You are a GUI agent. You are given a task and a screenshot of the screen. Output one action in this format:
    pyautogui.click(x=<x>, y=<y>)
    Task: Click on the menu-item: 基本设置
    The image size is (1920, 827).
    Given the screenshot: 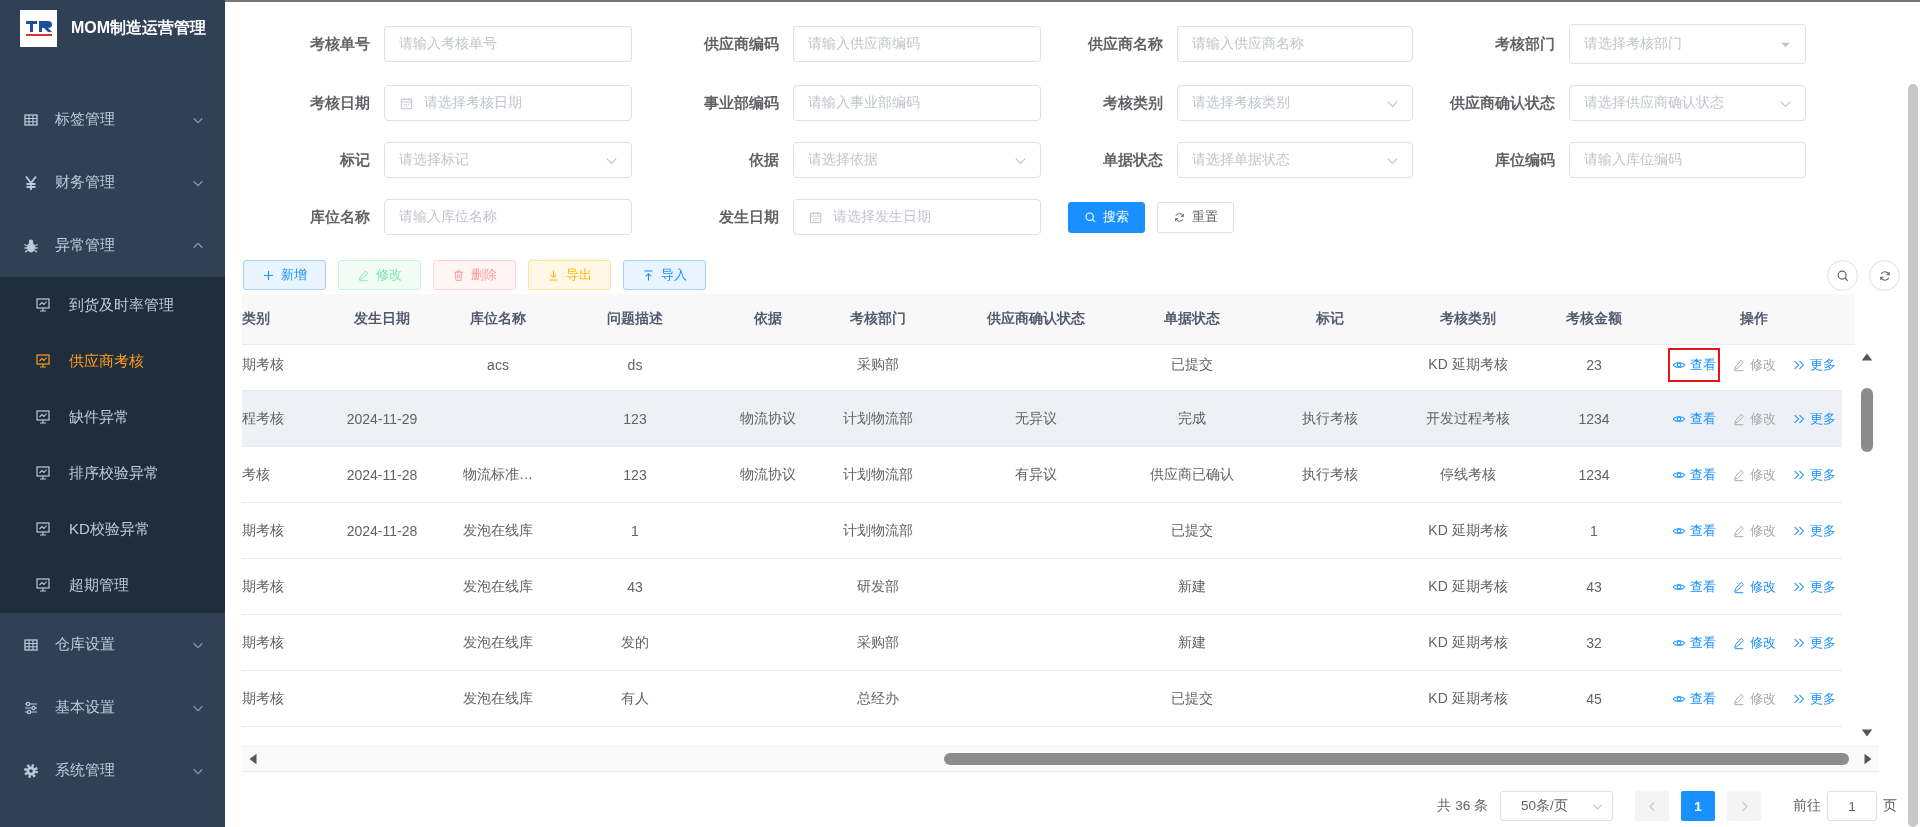 What is the action you would take?
    pyautogui.click(x=112, y=707)
    